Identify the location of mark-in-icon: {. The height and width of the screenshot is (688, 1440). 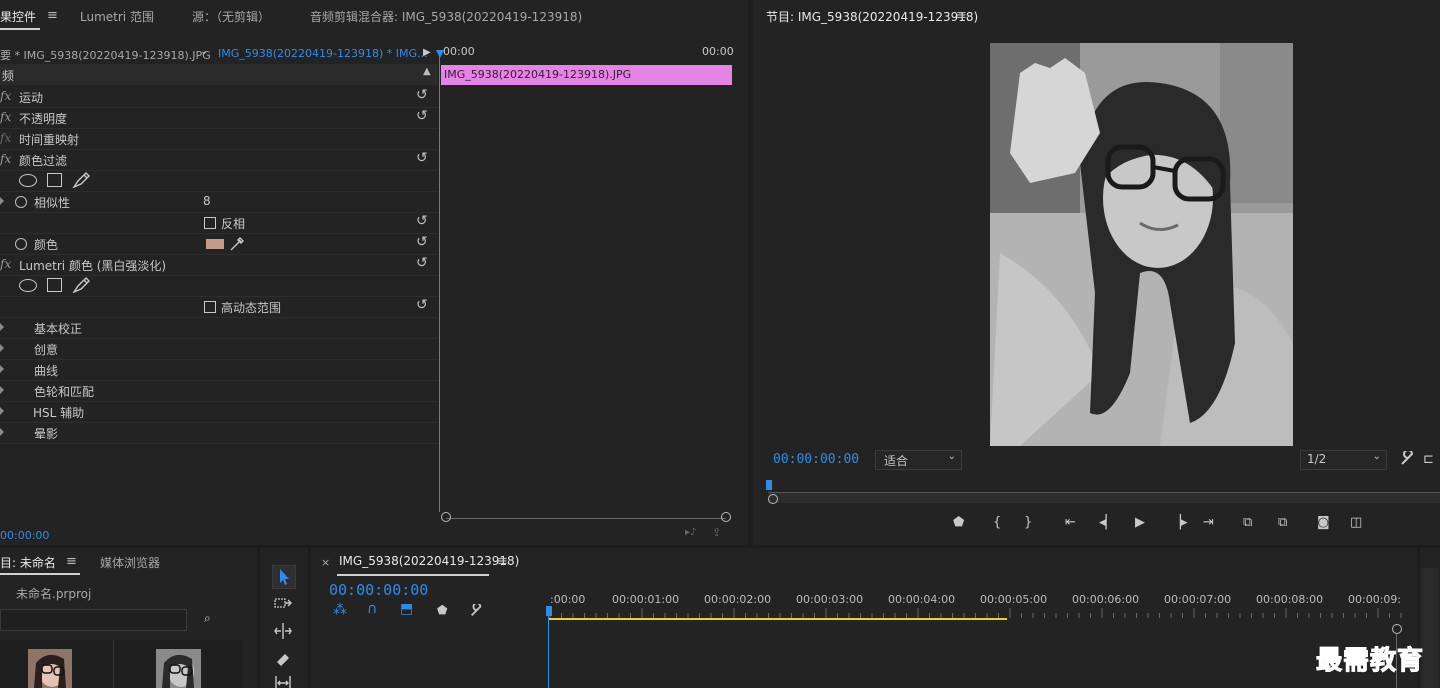
(997, 522).